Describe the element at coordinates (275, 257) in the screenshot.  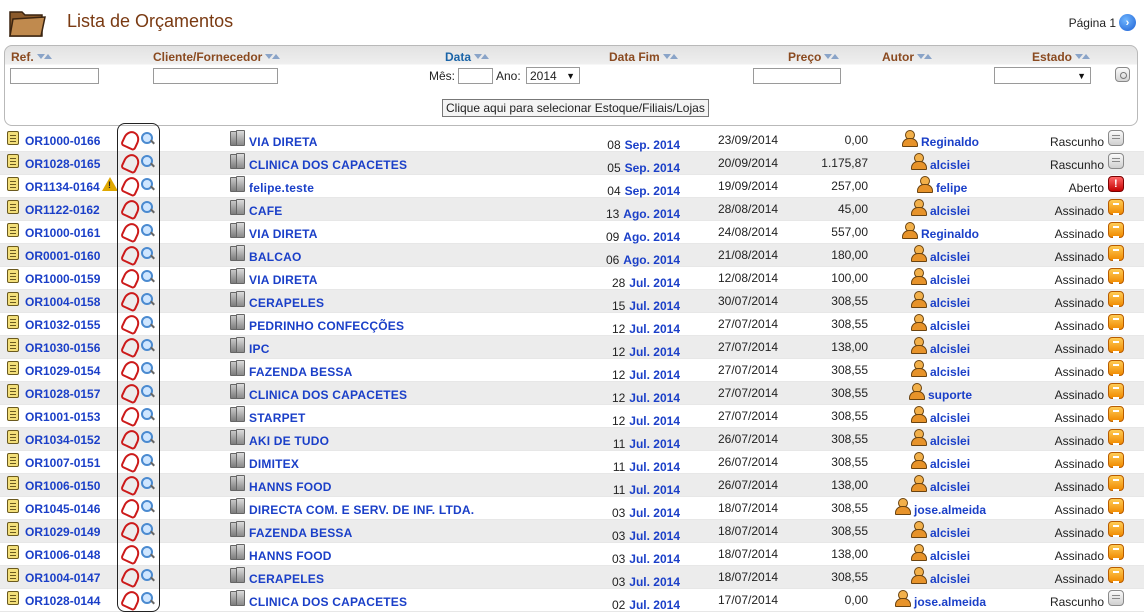
I see `client-link: BALCAO` at that location.